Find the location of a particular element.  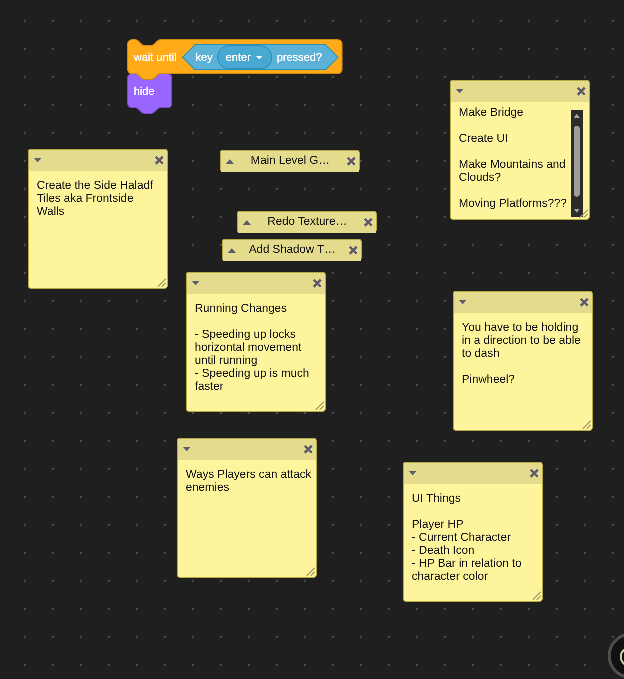

caret-icon is located at coordinates (259, 58).